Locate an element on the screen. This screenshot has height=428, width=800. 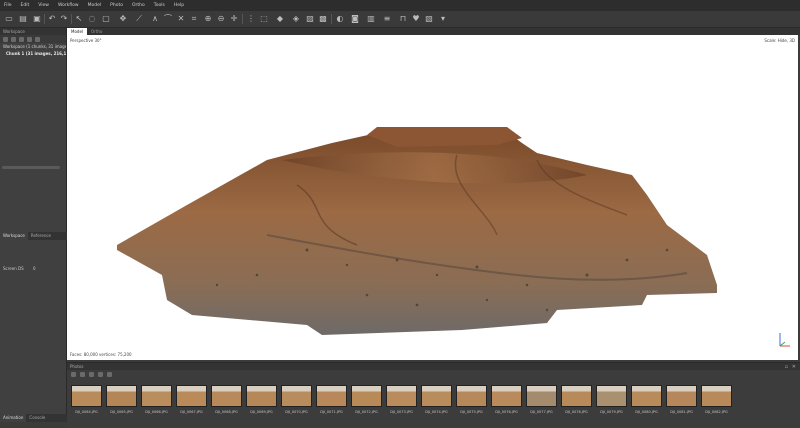
crop-icon: ⌗ is located at coordinates (194, 19).